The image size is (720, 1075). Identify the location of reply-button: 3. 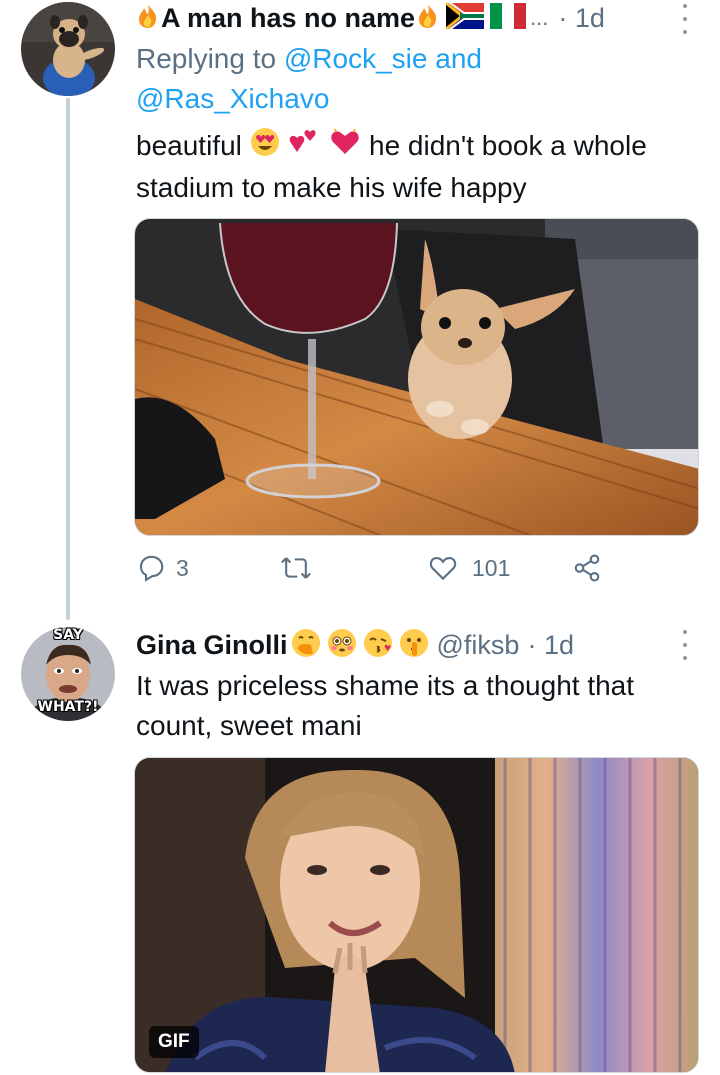
(162, 568).